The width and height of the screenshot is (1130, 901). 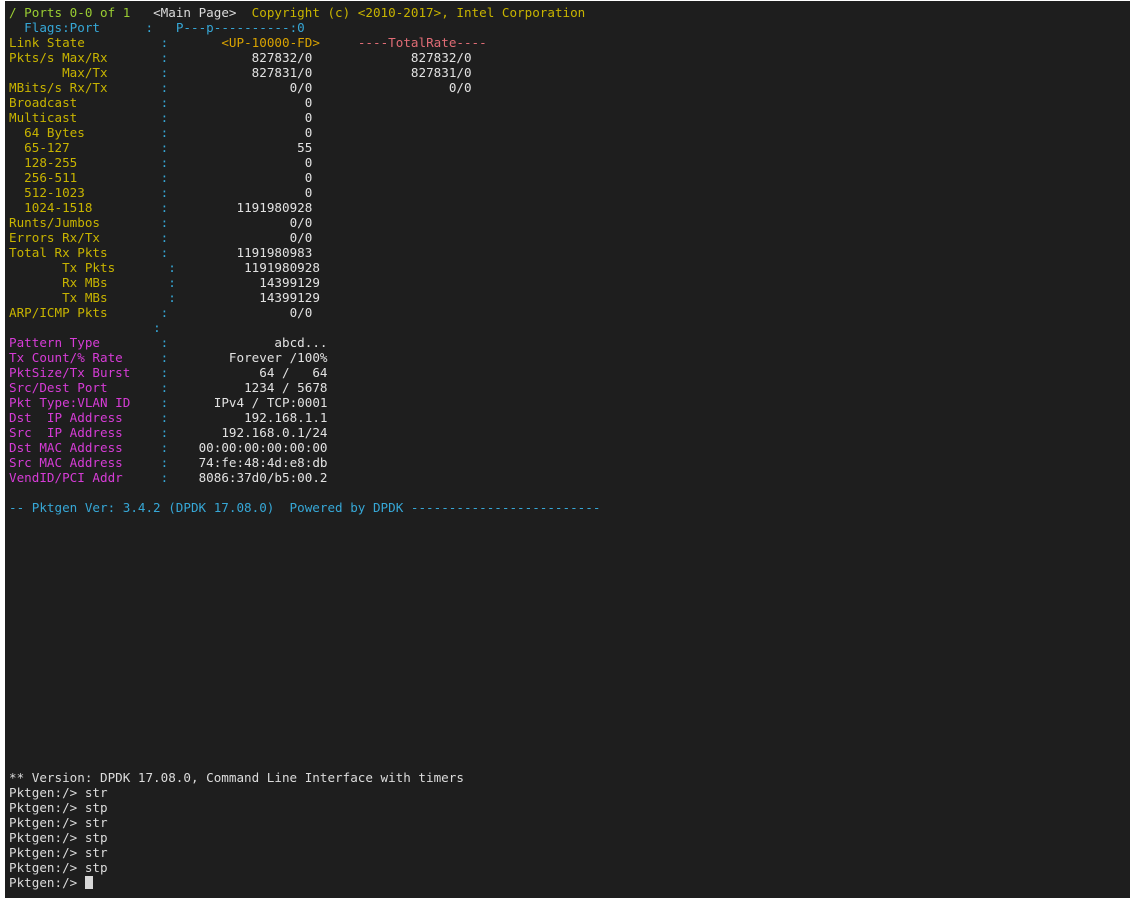 What do you see at coordinates (66, 357) in the screenshot?
I see `config-label: Tx Count/% Rate` at bounding box center [66, 357].